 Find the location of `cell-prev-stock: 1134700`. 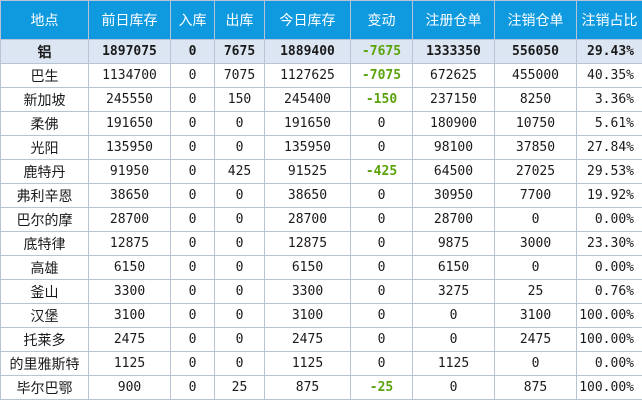

cell-prev-stock: 1134700 is located at coordinates (129, 75).